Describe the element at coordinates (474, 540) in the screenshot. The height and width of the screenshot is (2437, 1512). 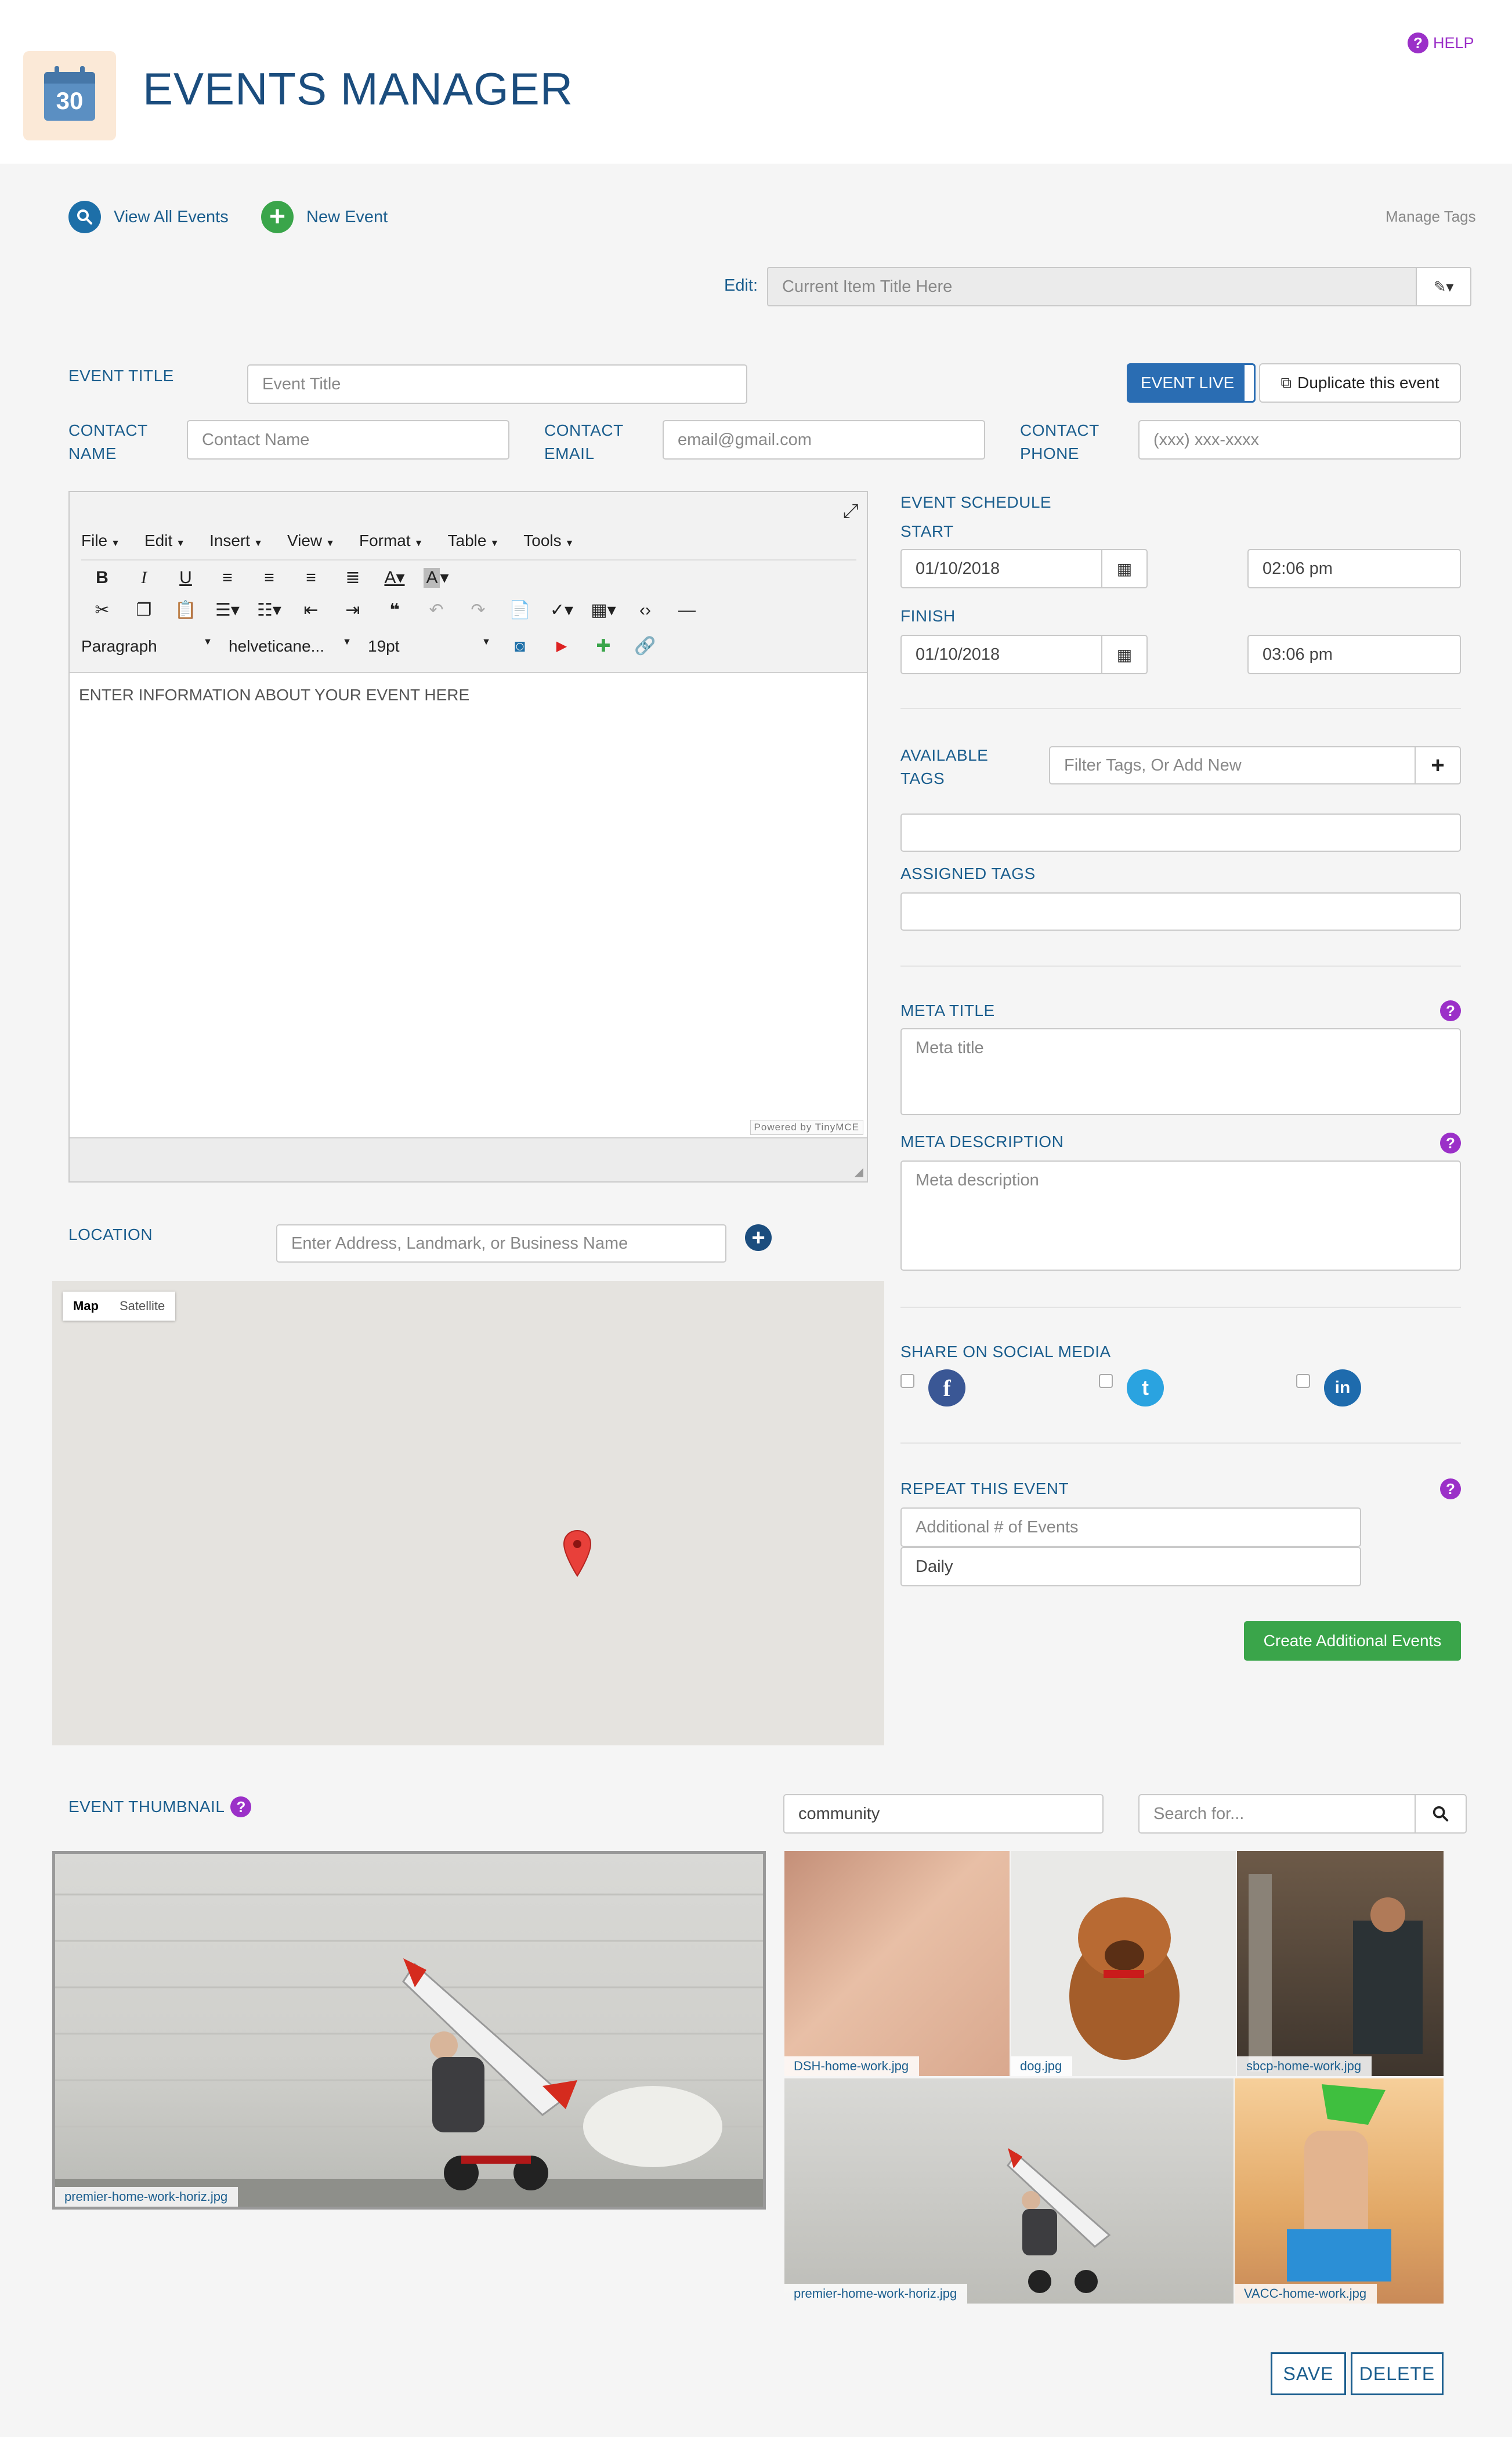
I see `menu-table: Table ▼` at that location.